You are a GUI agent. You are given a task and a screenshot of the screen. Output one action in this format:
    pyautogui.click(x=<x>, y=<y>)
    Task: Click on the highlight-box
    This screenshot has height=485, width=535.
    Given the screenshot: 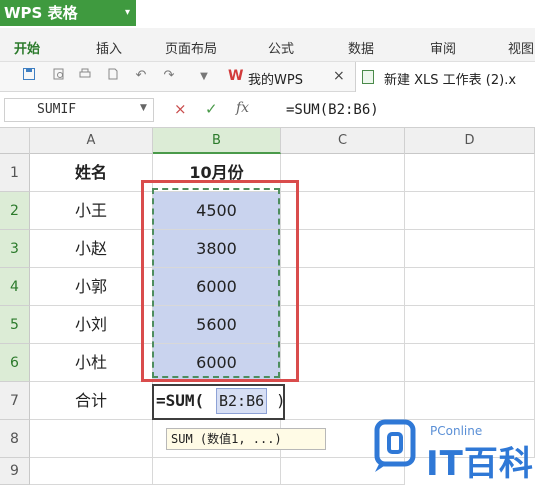 What is the action you would take?
    pyautogui.click(x=220, y=281)
    